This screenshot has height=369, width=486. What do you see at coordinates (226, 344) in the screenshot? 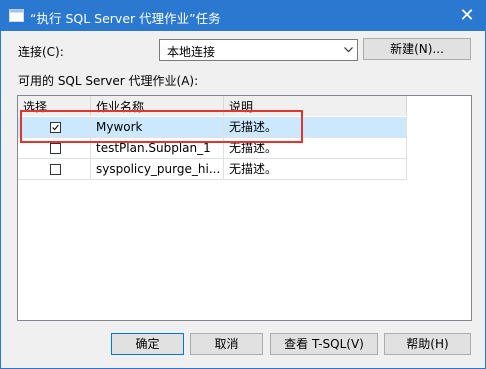
I see `cancel-button: 取消` at bounding box center [226, 344].